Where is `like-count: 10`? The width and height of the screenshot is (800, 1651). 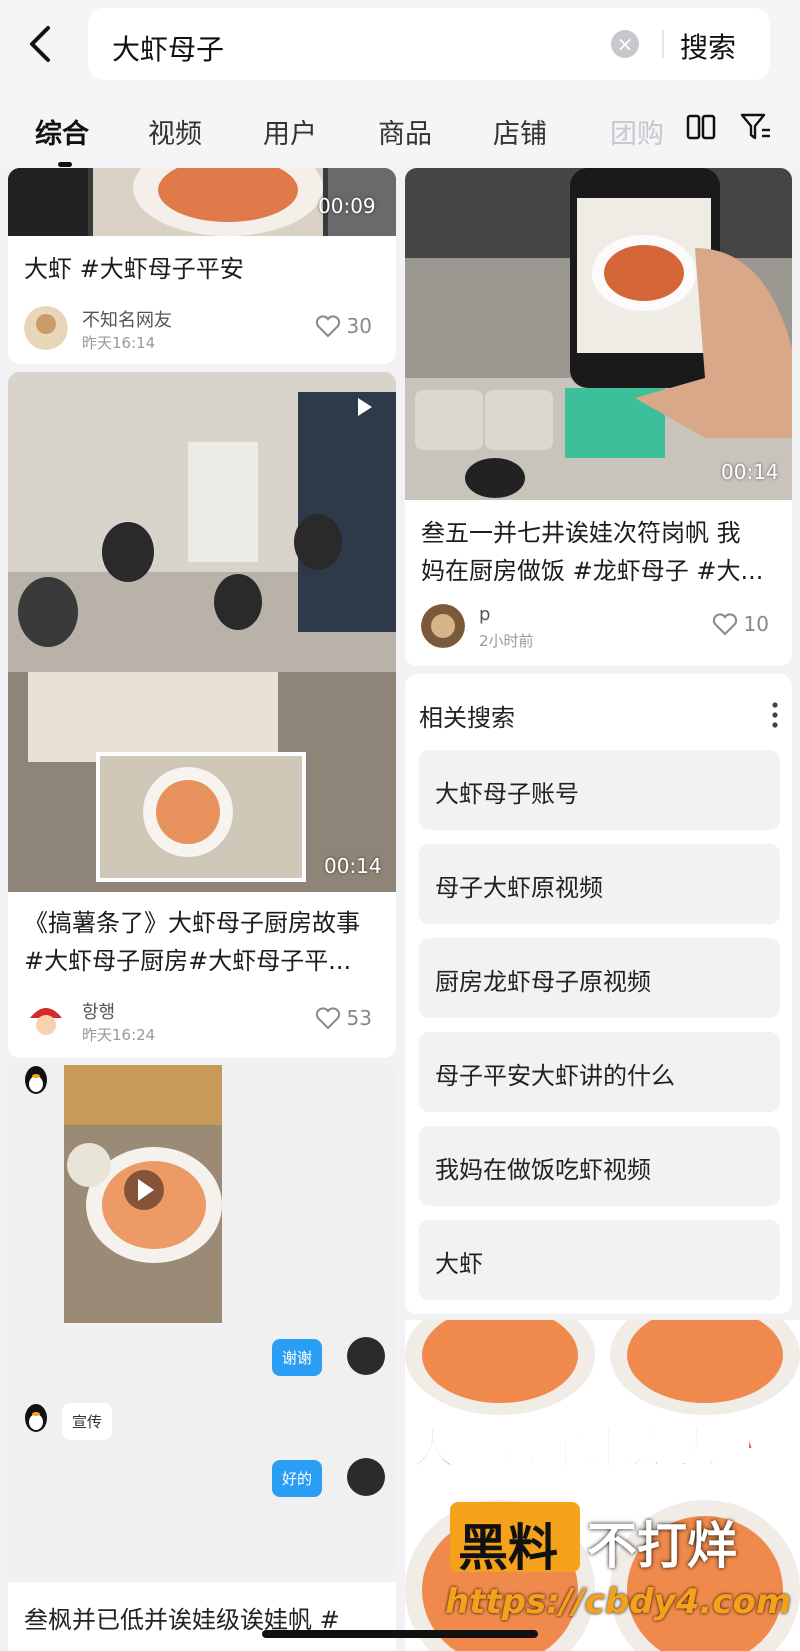 like-count: 10 is located at coordinates (756, 624).